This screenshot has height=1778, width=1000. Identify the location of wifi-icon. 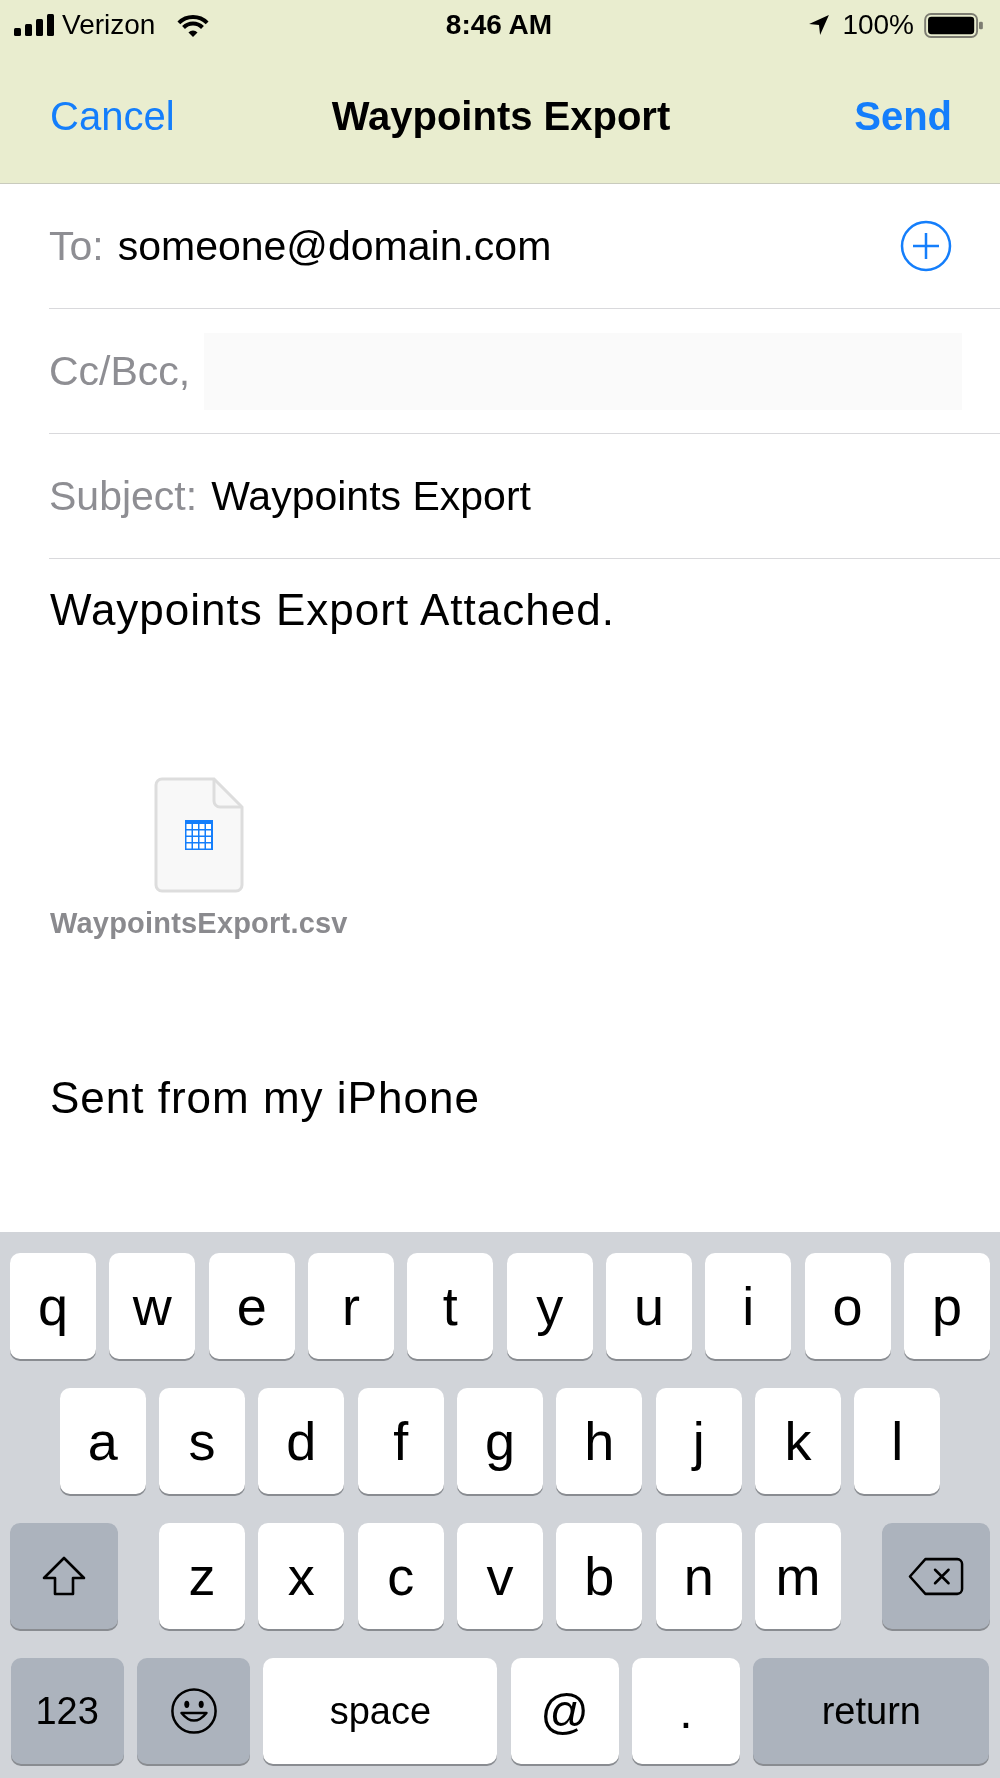
(193, 25).